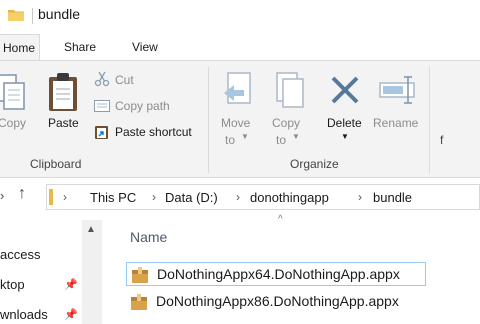 This screenshot has height=324, width=480. Describe the element at coordinates (281, 140) in the screenshot. I see `copy-to-arrow-label: to` at that location.